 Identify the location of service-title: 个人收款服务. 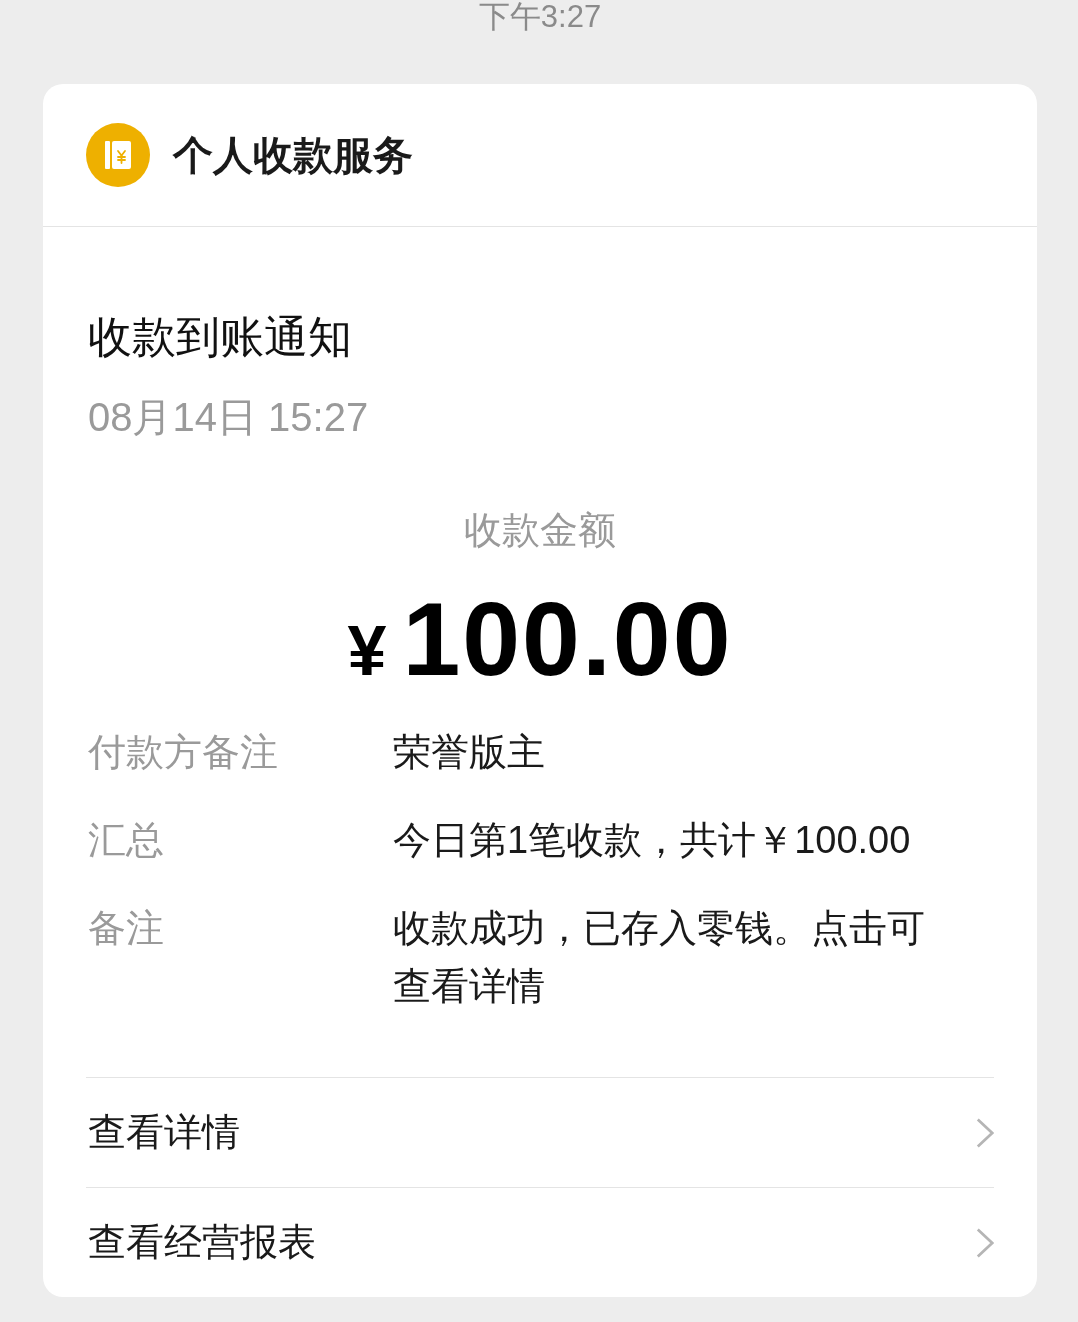
(293, 155).